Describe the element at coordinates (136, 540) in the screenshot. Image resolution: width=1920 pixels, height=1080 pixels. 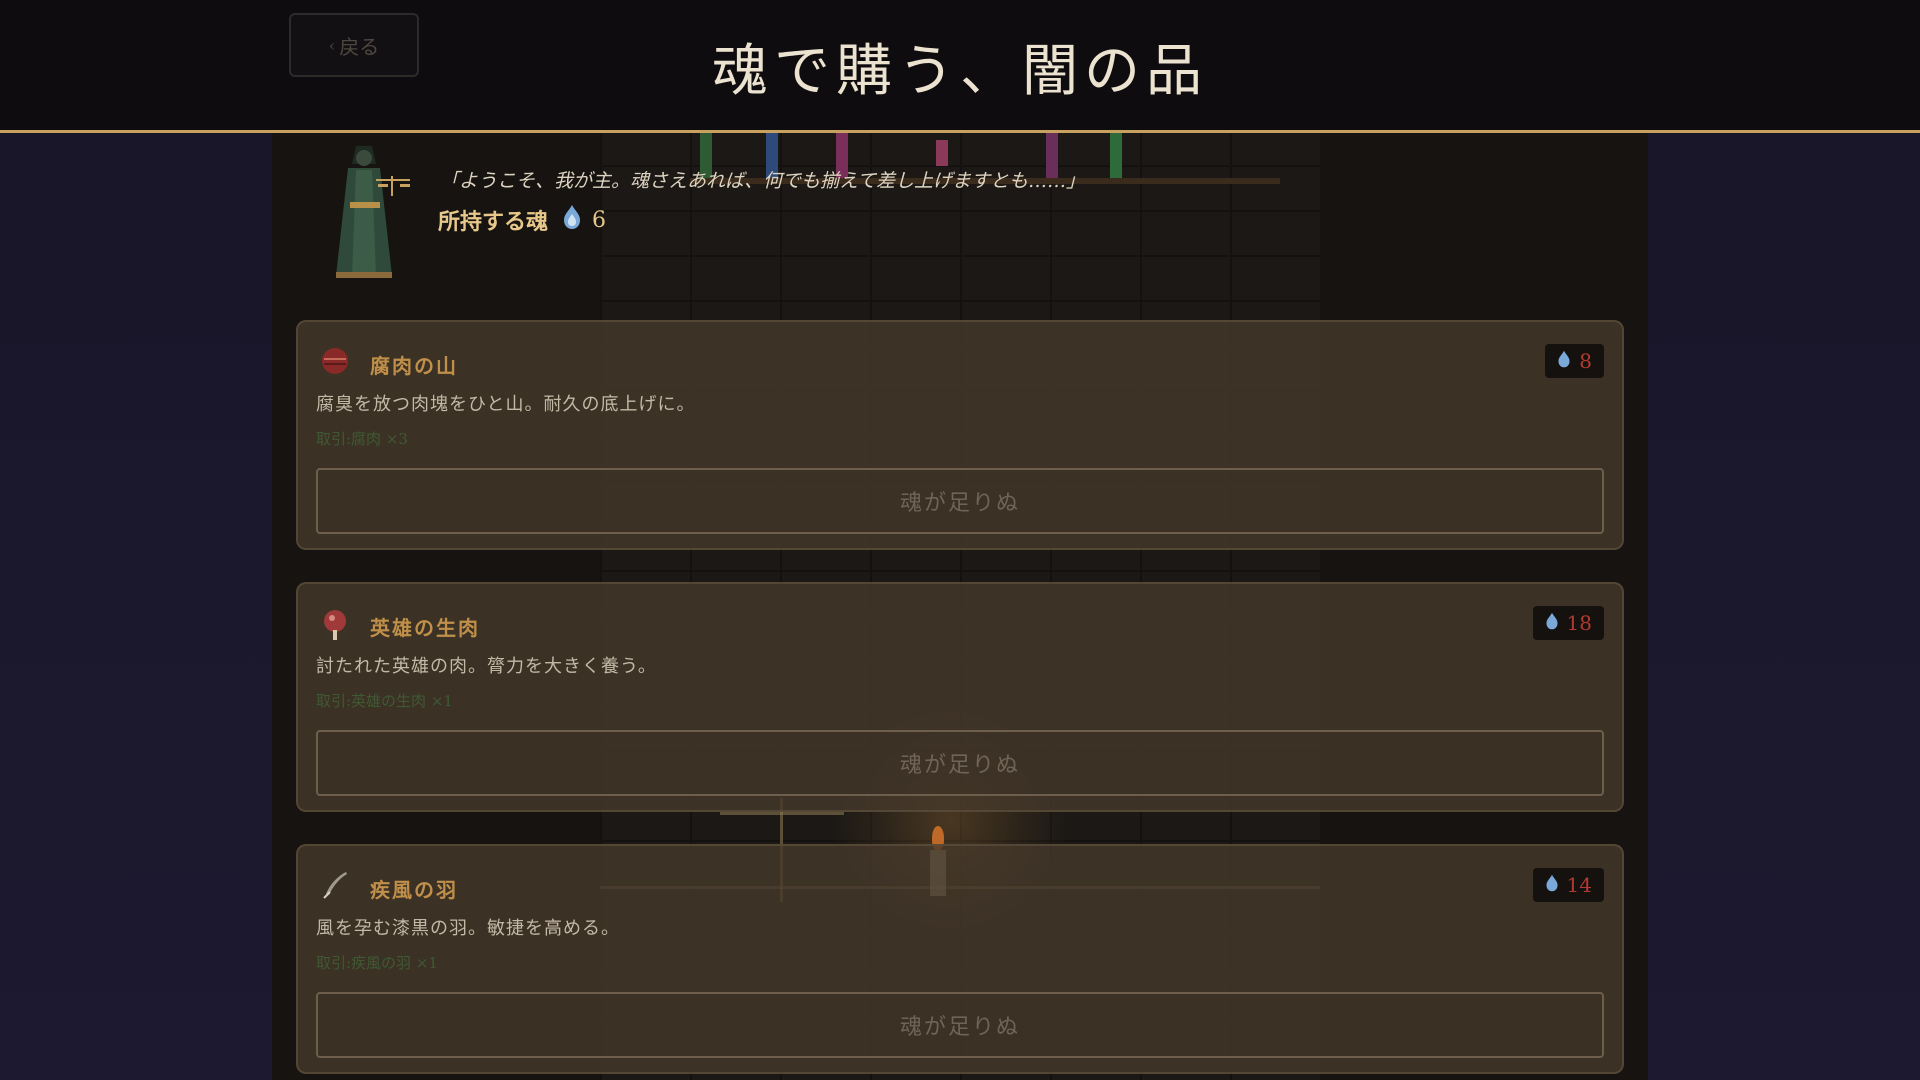
I see `background-left` at that location.